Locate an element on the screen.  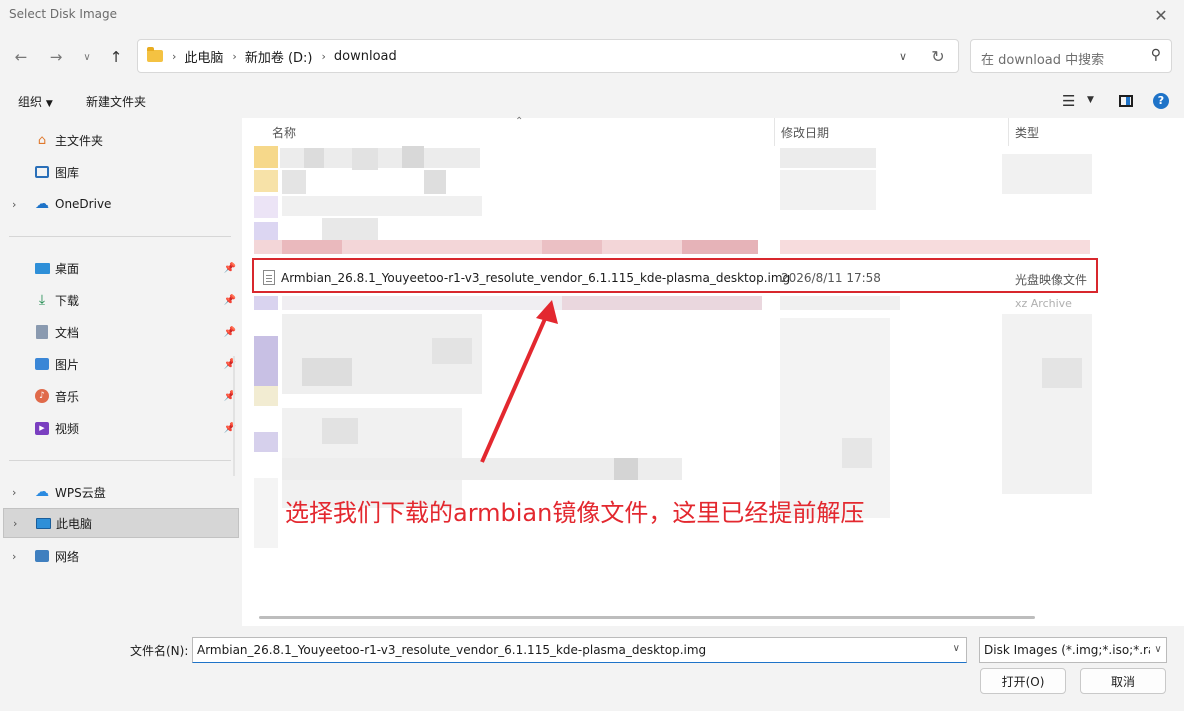
sidebar-item-videos: ▶ 视频 📌 is located at coordinates (121, 428).